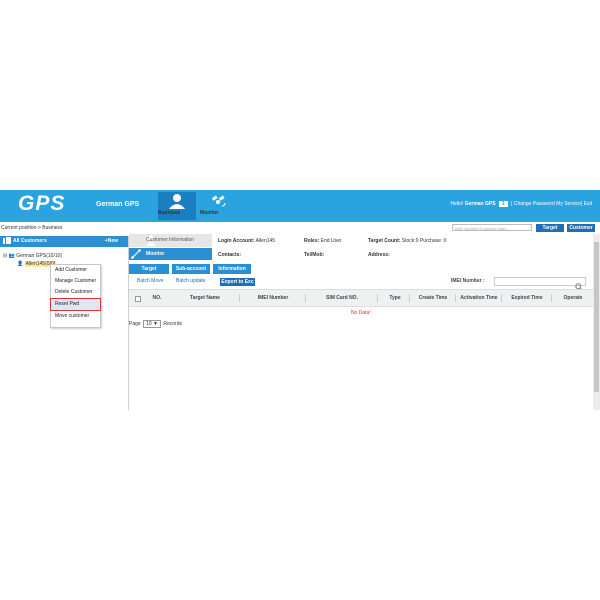 This screenshot has height=600, width=600. What do you see at coordinates (157, 298) in the screenshot?
I see `col-no: NO.` at bounding box center [157, 298].